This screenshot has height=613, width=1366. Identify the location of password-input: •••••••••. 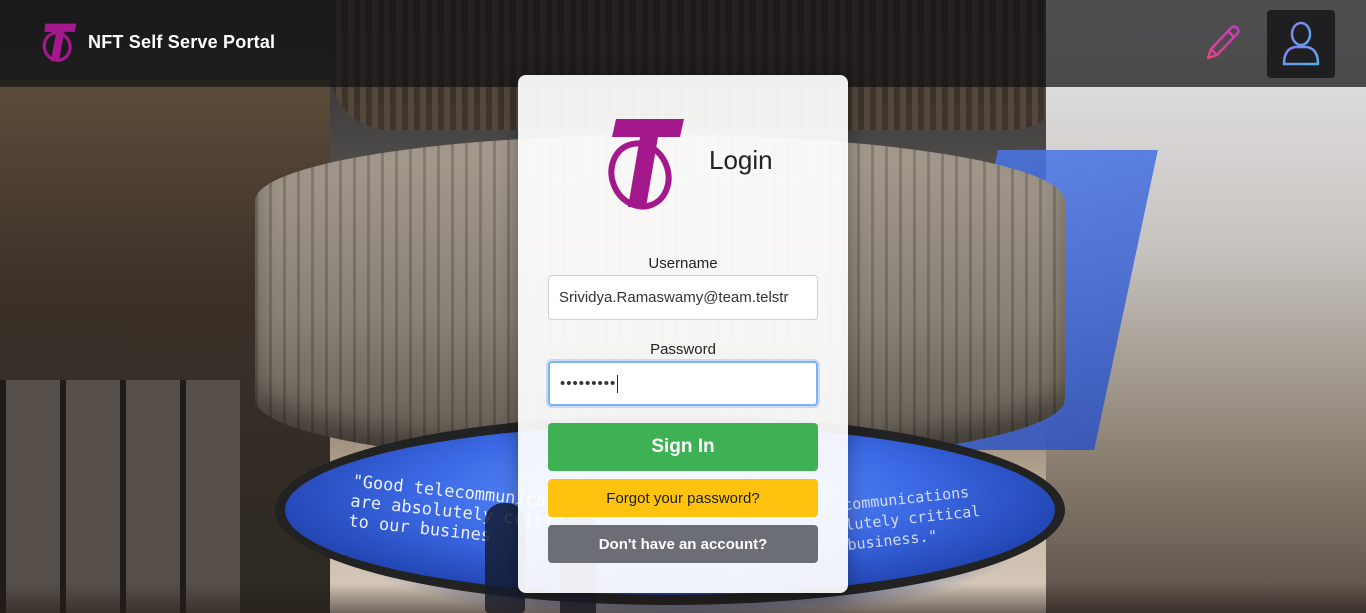
(683, 383).